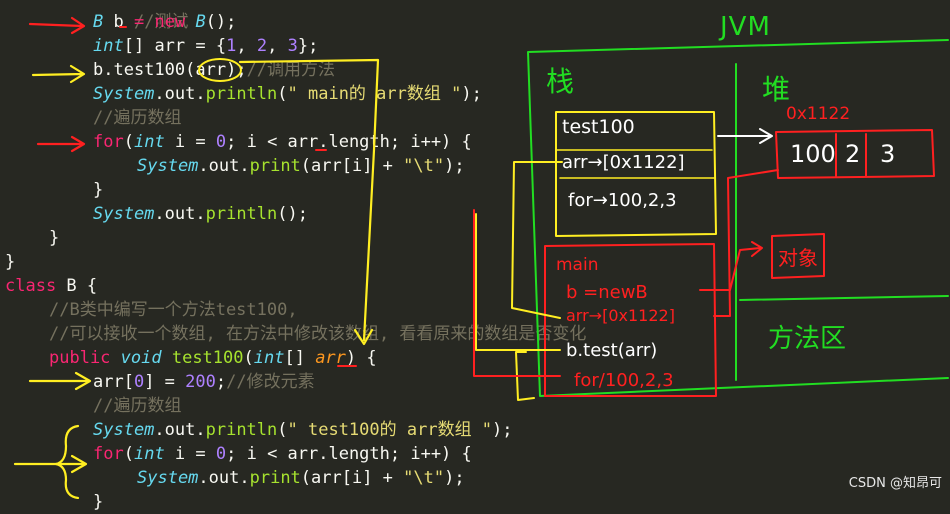 Image resolution: width=950 pixels, height=514 pixels. What do you see at coordinates (853, 154) in the screenshot?
I see `heap-array-cell-1: 2` at bounding box center [853, 154].